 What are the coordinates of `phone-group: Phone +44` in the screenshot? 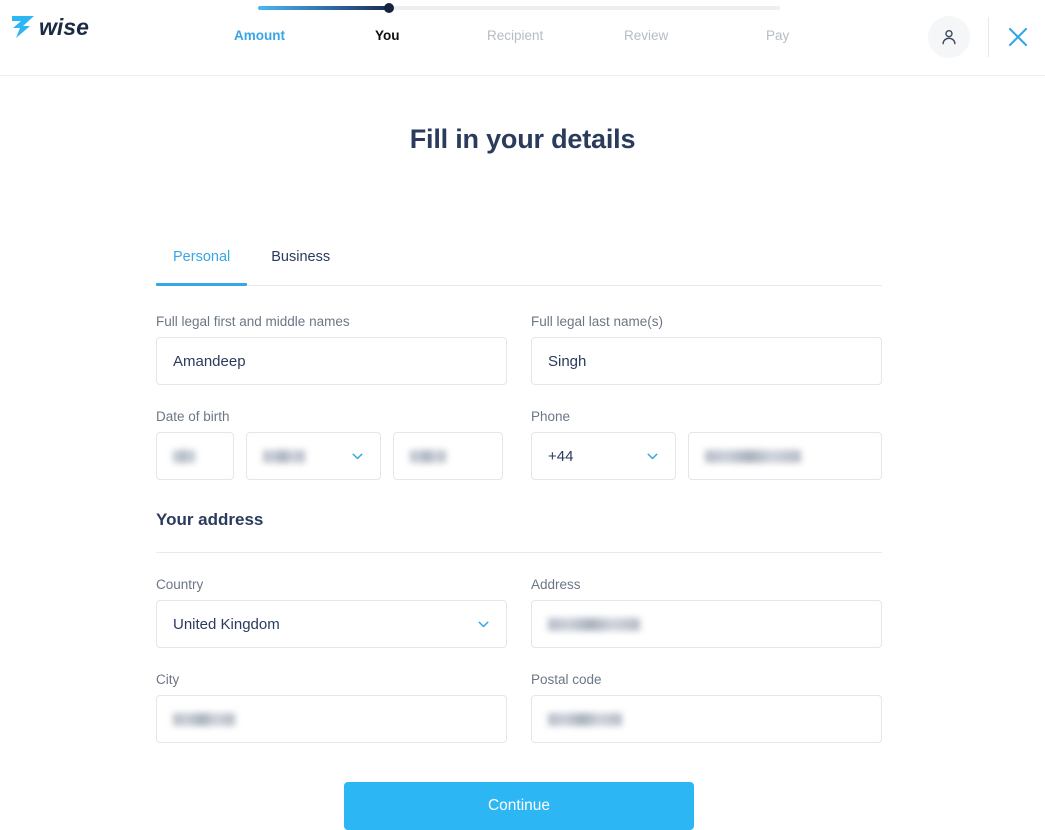 It's located at (706, 444).